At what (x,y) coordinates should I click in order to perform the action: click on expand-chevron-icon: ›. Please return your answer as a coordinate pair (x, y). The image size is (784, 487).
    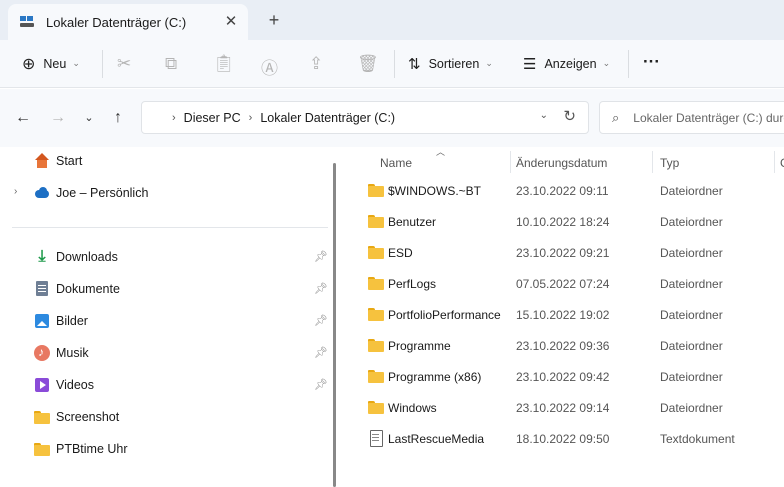
    Looking at the image, I should click on (15, 191).